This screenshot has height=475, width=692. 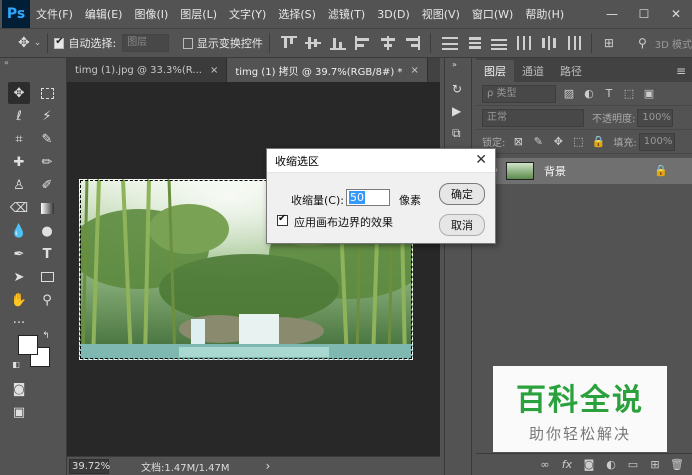 I want to click on lock-all-icon: 🔒, so click(x=598, y=142).